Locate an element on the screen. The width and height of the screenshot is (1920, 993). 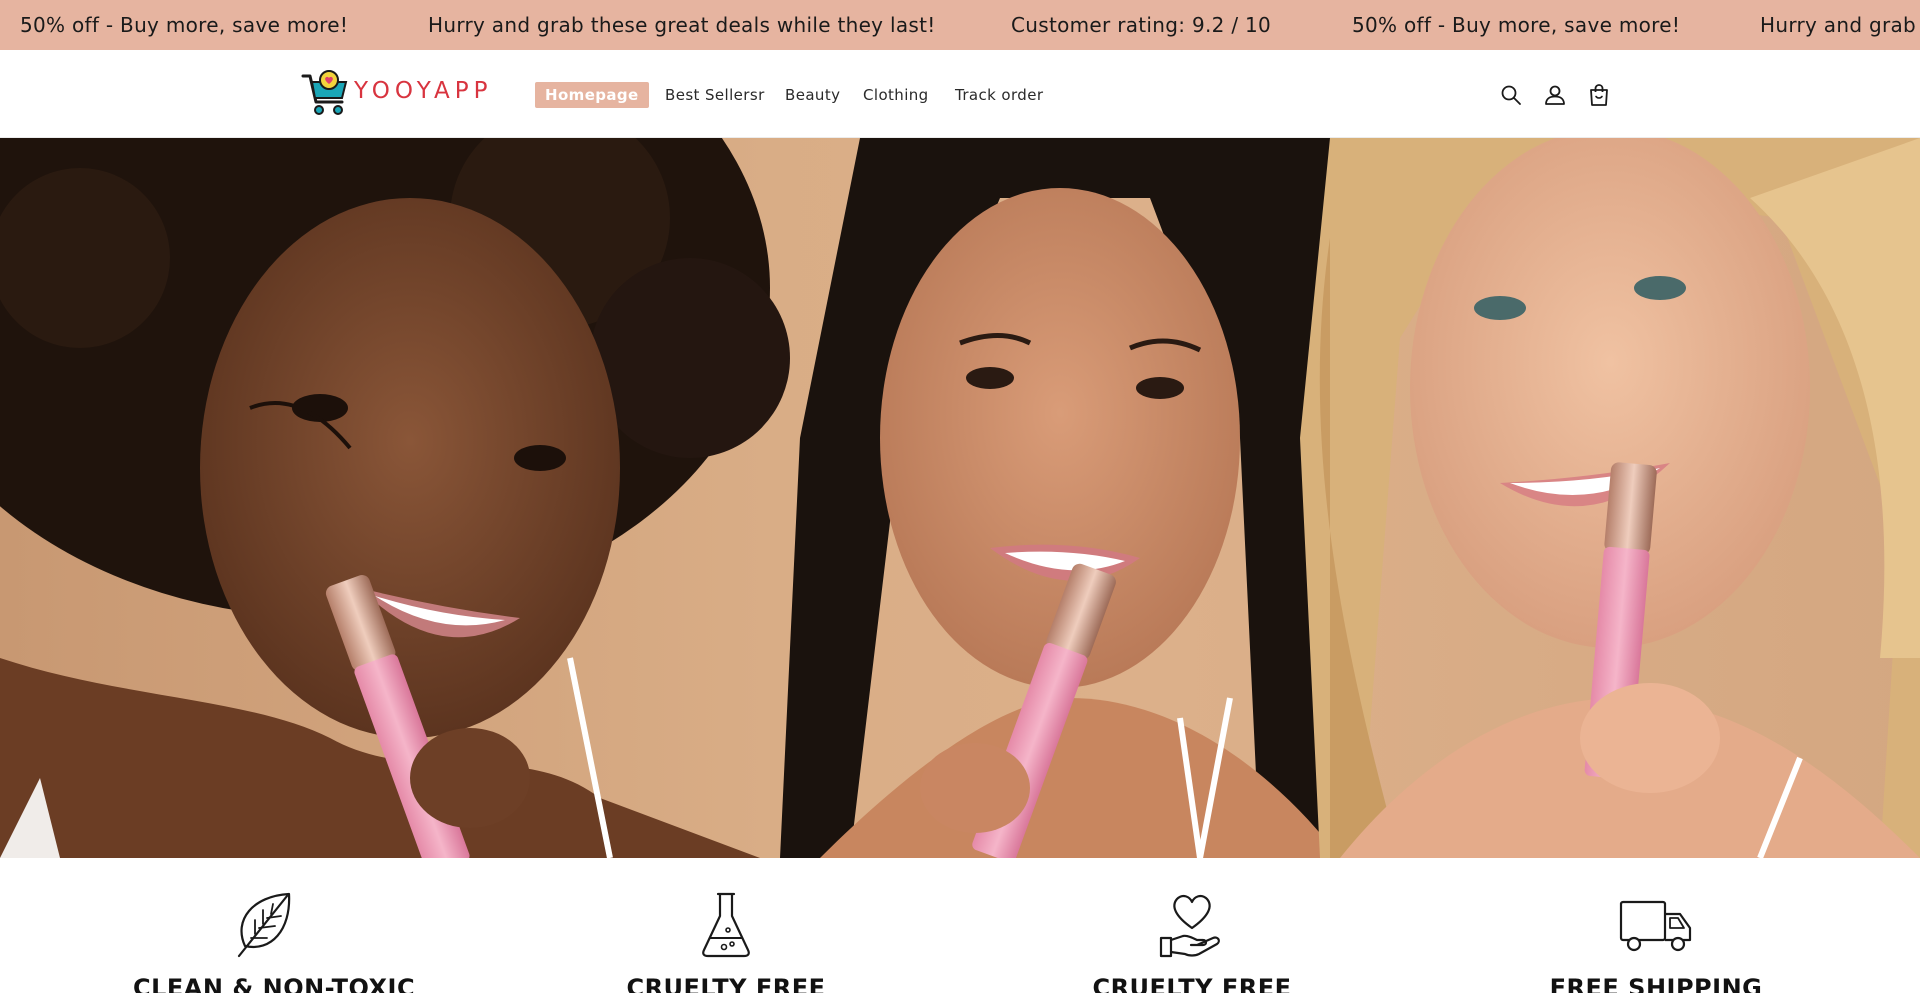
flask-icon is located at coordinates (726, 925).